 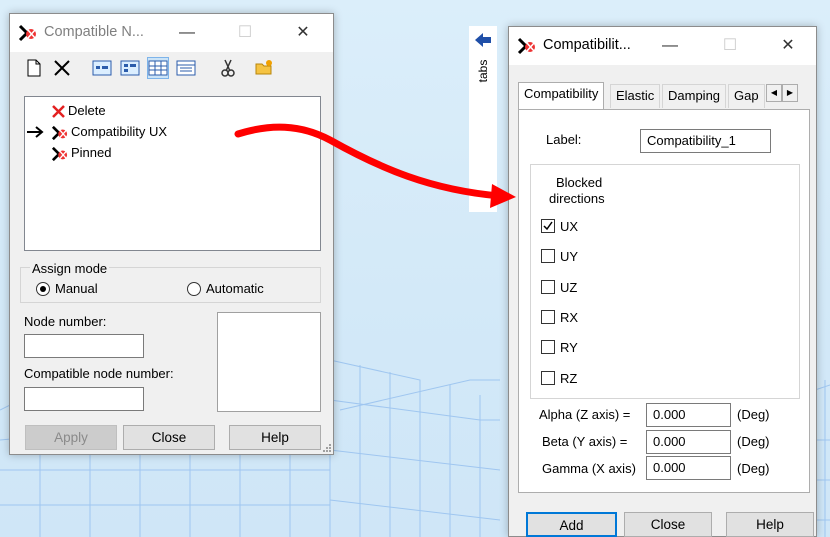 What do you see at coordinates (375, 165) in the screenshot?
I see `annotation-arrow` at bounding box center [375, 165].